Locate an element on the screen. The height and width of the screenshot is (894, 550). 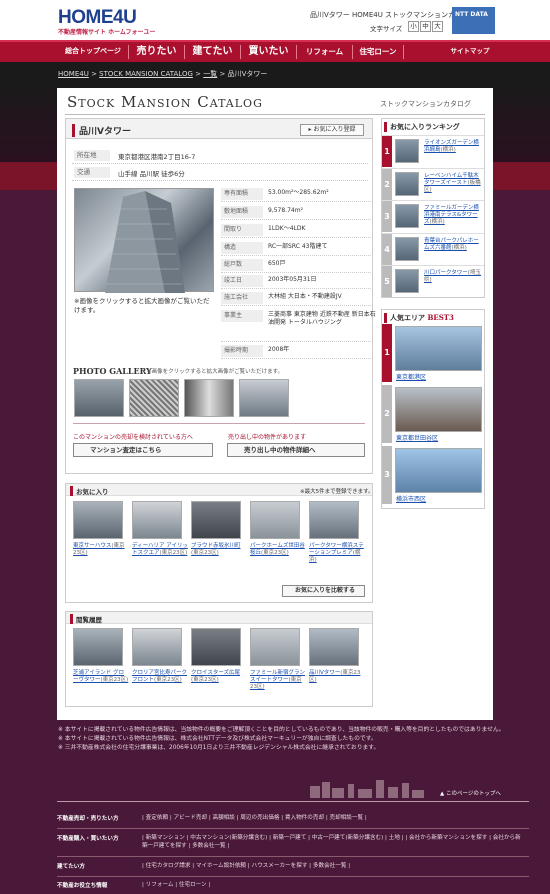
nav-build: 建てたい is located at coordinates (212, 52).